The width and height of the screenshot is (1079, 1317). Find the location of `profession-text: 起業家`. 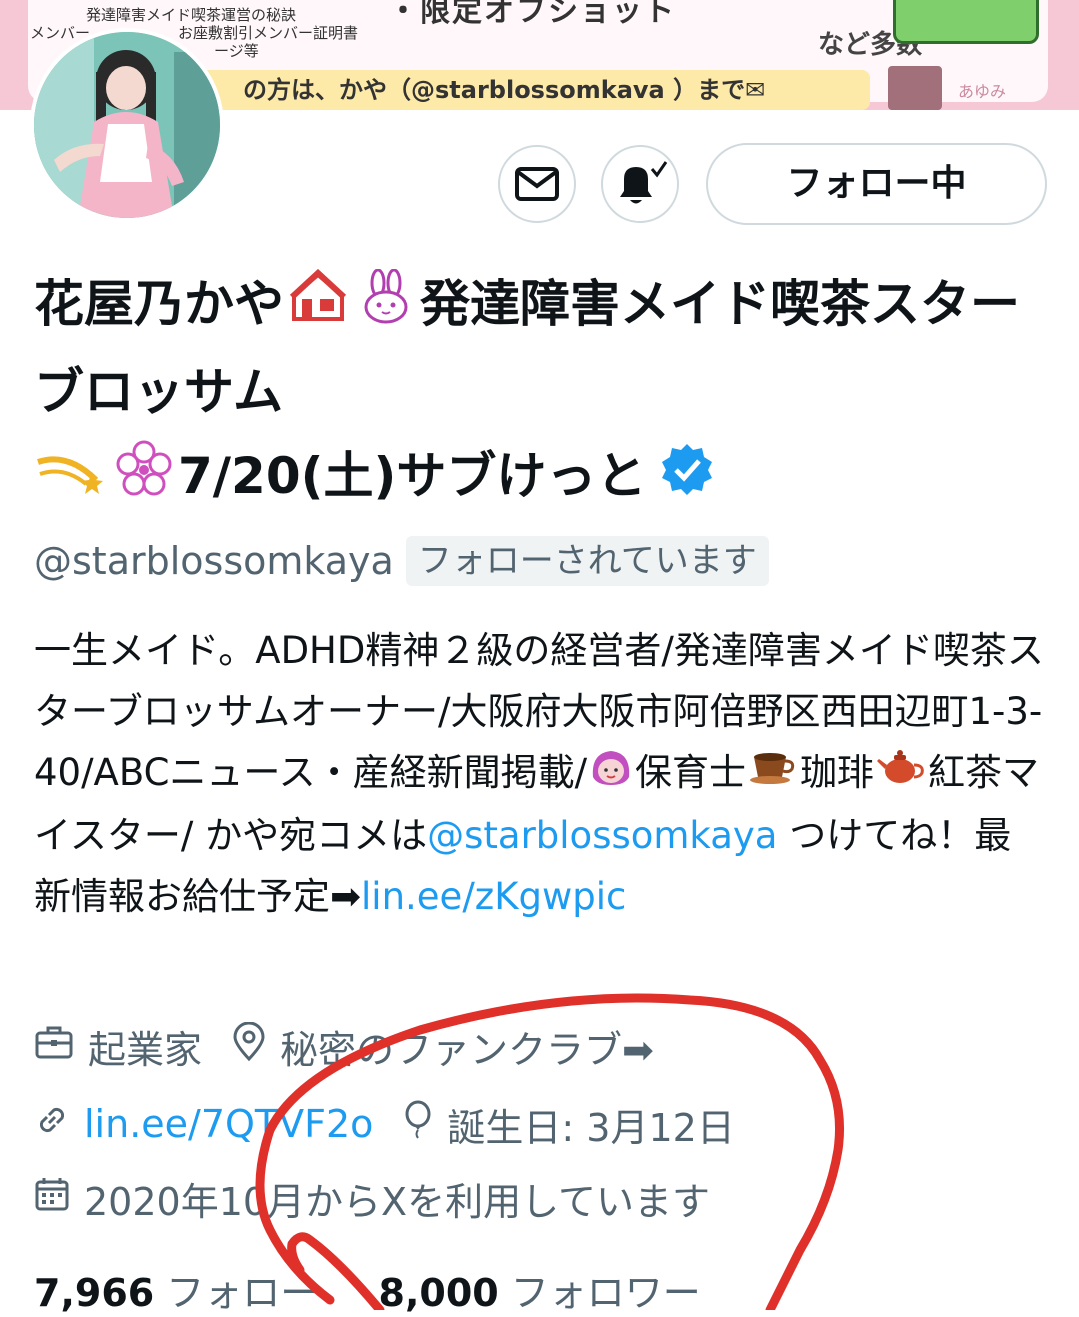

profession-text: 起業家 is located at coordinates (145, 1049).